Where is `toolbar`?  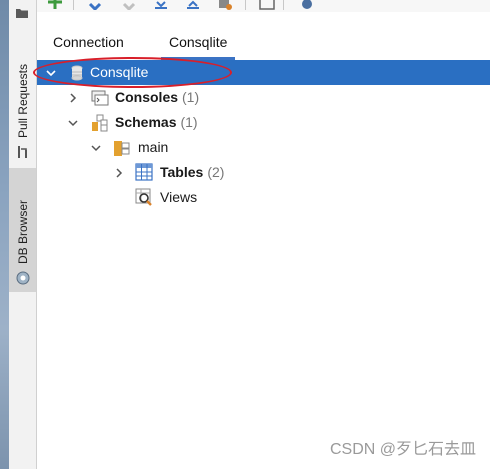 toolbar is located at coordinates (263, 6).